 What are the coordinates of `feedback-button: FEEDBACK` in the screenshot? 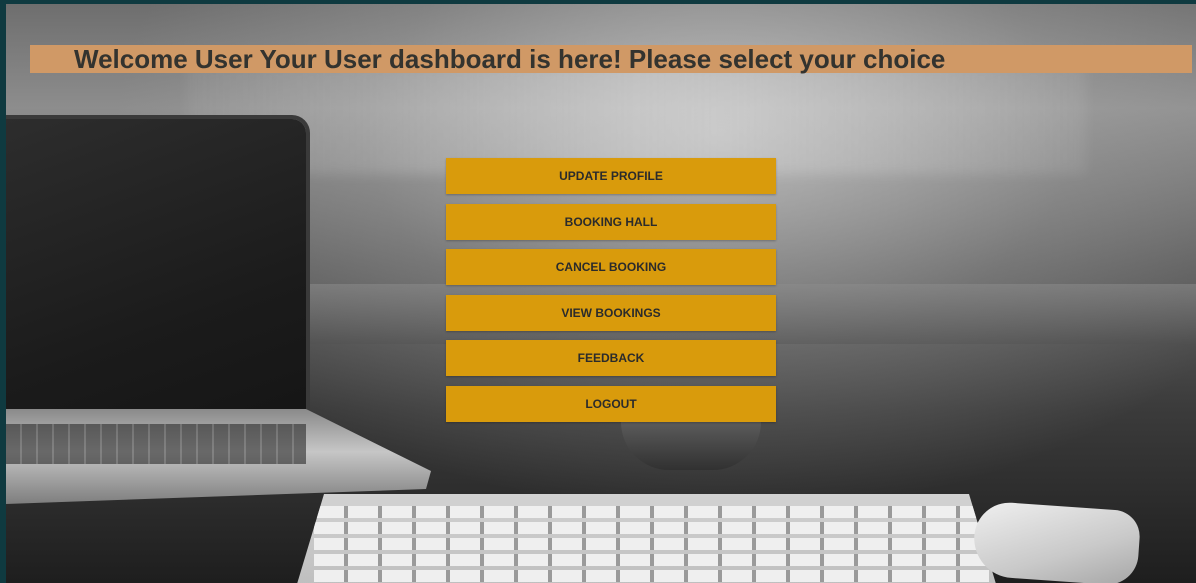 It's located at (611, 358).